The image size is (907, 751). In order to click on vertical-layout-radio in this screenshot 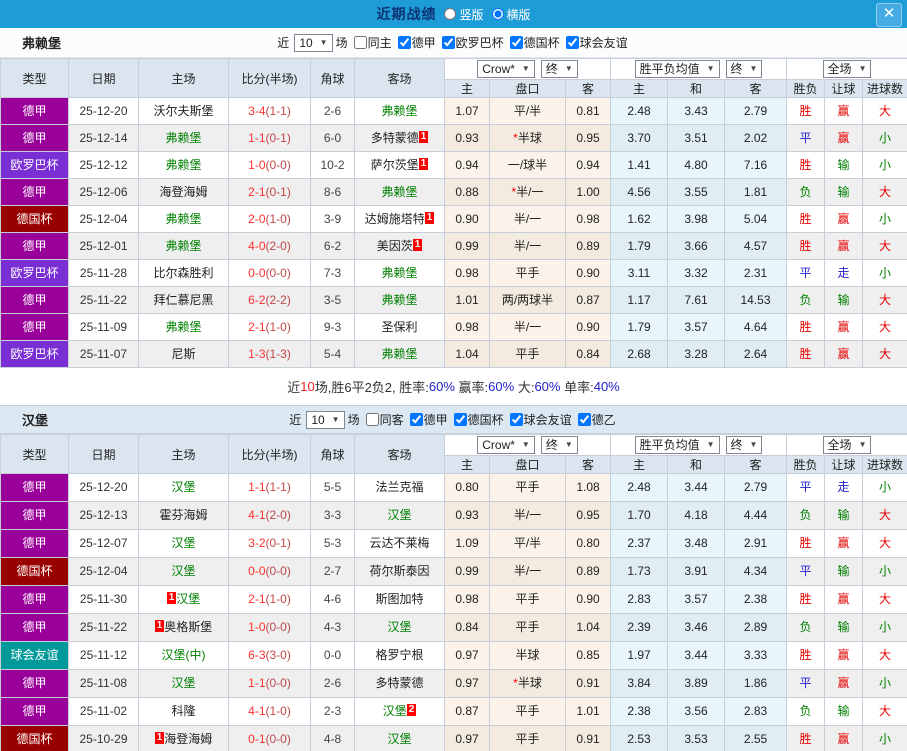, I will do `click(450, 14)`.